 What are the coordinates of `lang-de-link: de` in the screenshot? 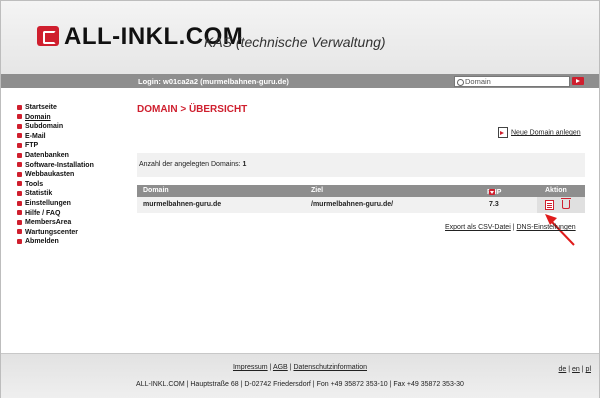 It's located at (563, 369).